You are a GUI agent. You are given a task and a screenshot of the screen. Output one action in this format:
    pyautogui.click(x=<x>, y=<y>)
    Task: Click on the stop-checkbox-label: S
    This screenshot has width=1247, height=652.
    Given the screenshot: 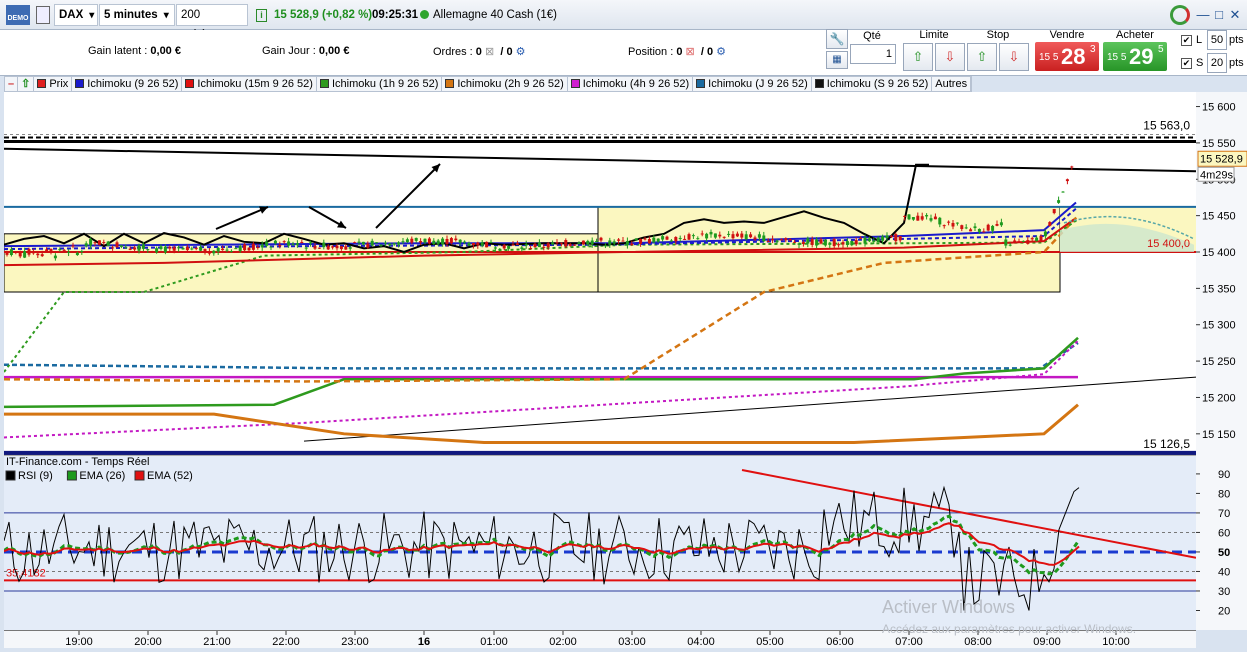 What is the action you would take?
    pyautogui.click(x=1200, y=63)
    